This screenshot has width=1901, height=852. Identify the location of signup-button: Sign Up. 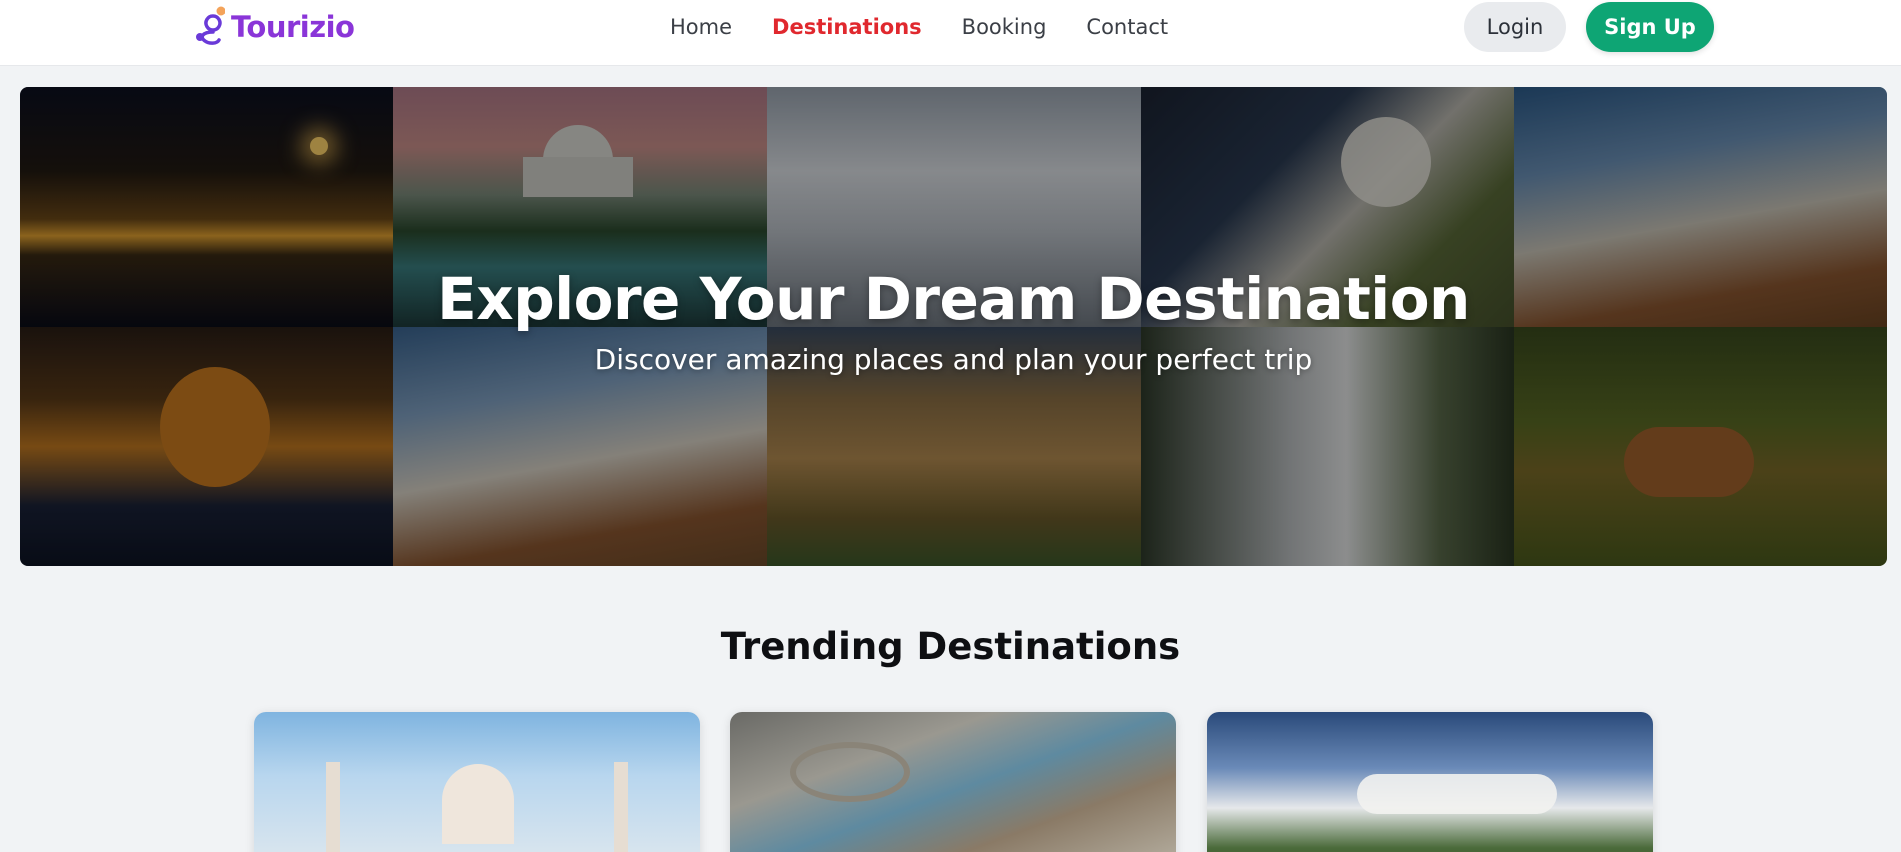
(1650, 27).